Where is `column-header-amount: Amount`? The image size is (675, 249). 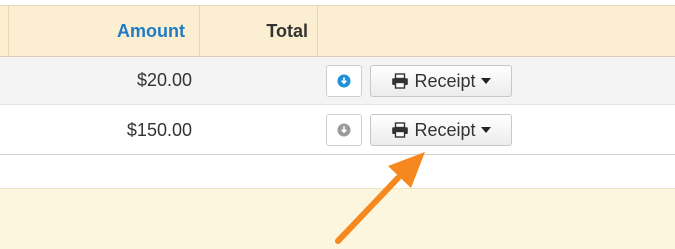
column-header-amount: Amount is located at coordinates (104, 31).